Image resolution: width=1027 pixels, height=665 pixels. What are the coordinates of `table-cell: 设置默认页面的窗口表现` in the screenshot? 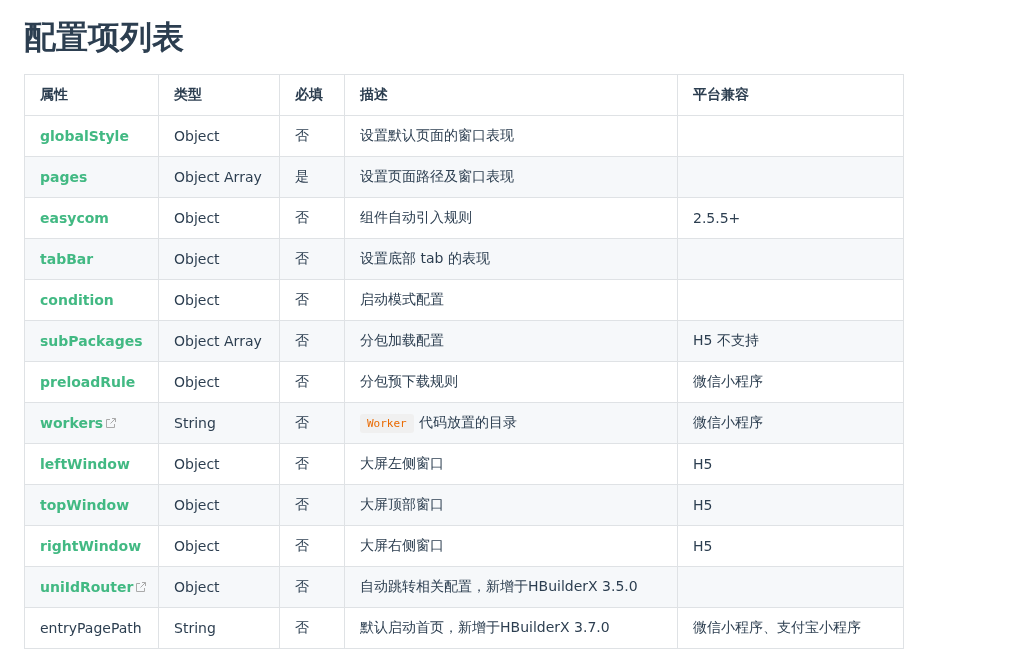 It's located at (511, 136).